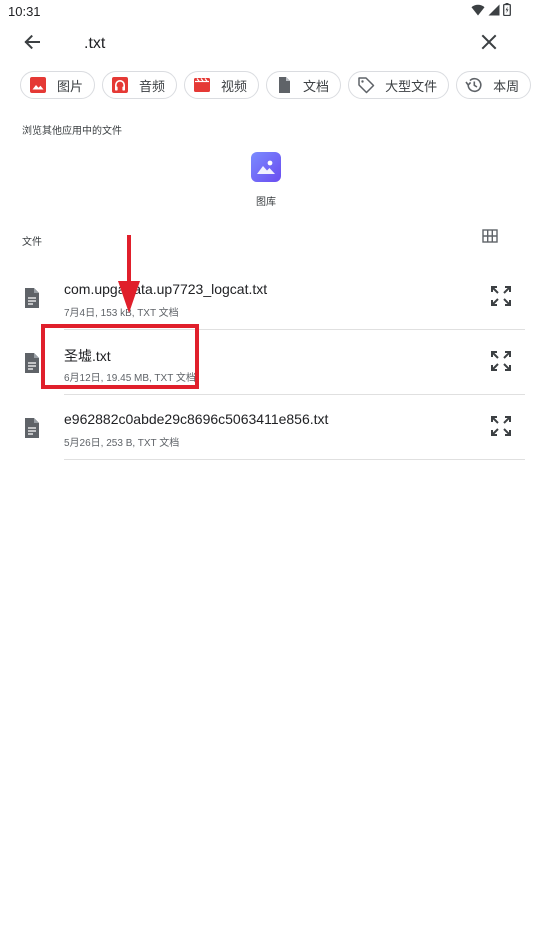 The width and height of the screenshot is (533, 948). I want to click on chip-documents: 文档, so click(304, 85).